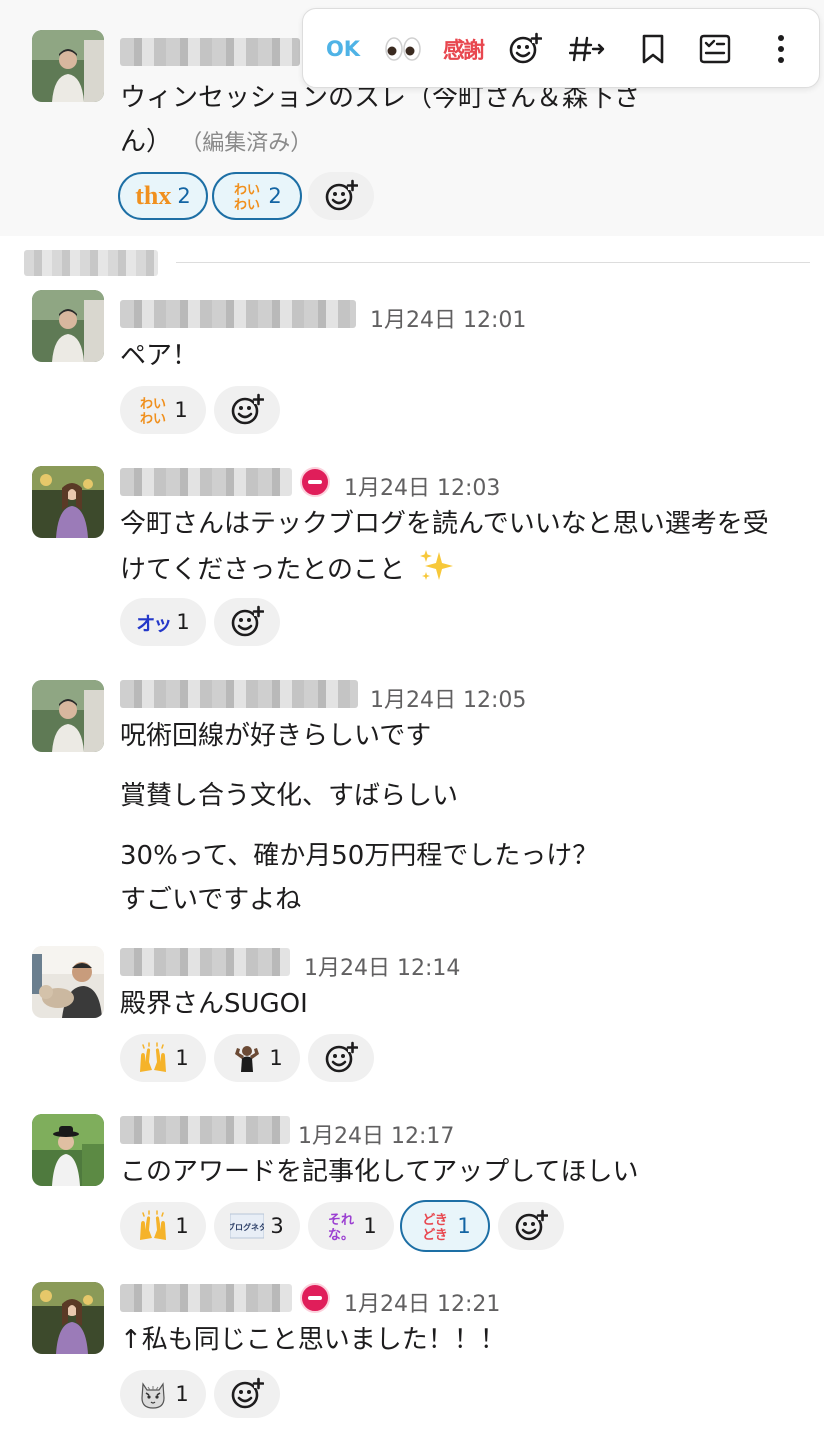 The image size is (824, 1454). What do you see at coordinates (448, 318) in the screenshot?
I see `timestamp: 1月24日 12:01` at bounding box center [448, 318].